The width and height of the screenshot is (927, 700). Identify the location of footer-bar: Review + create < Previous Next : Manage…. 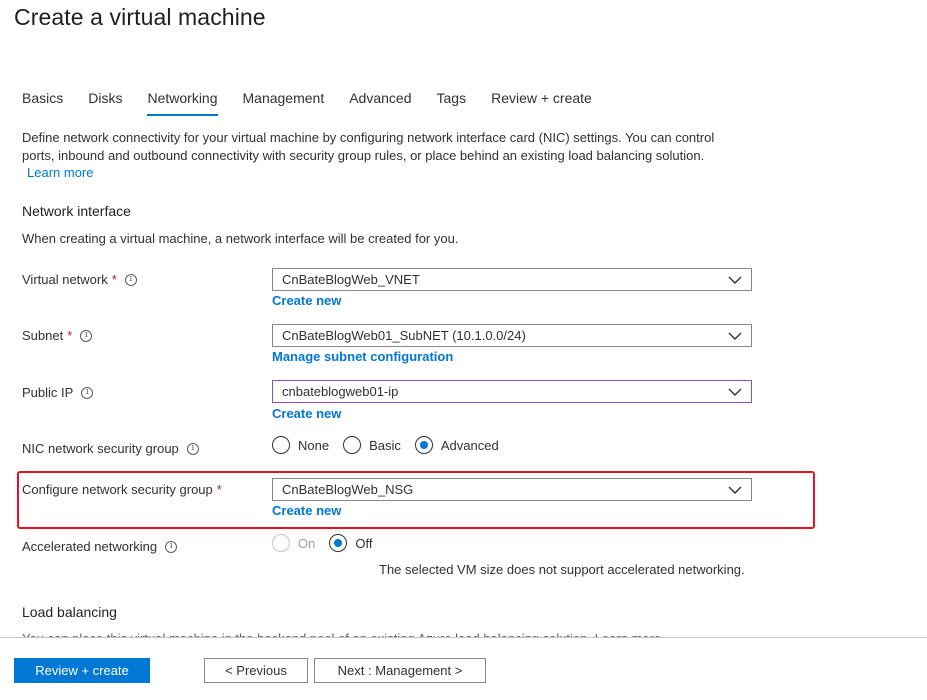
(463, 668).